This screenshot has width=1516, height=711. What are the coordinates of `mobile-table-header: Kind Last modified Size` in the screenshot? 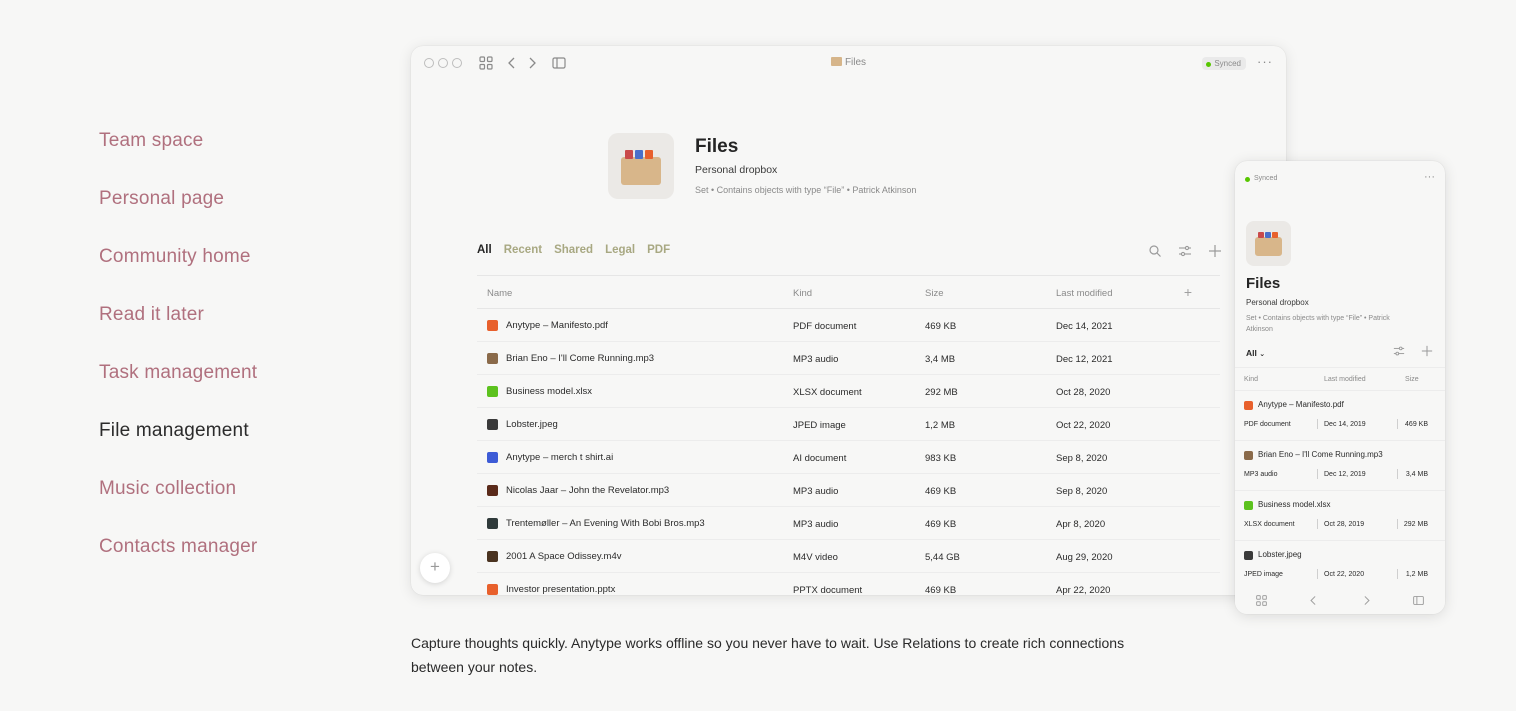 It's located at (1340, 379).